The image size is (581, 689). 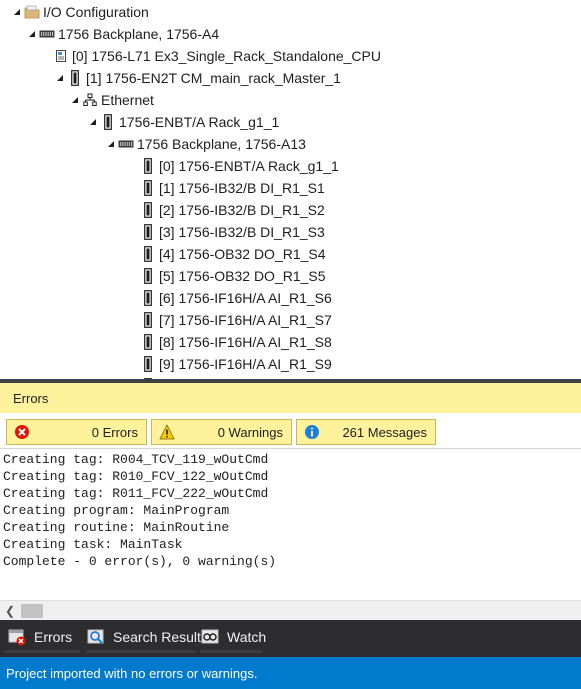 I want to click on tree-node-label: [6] 1756-IF16H/A AI_R1_S6, so click(x=245, y=298).